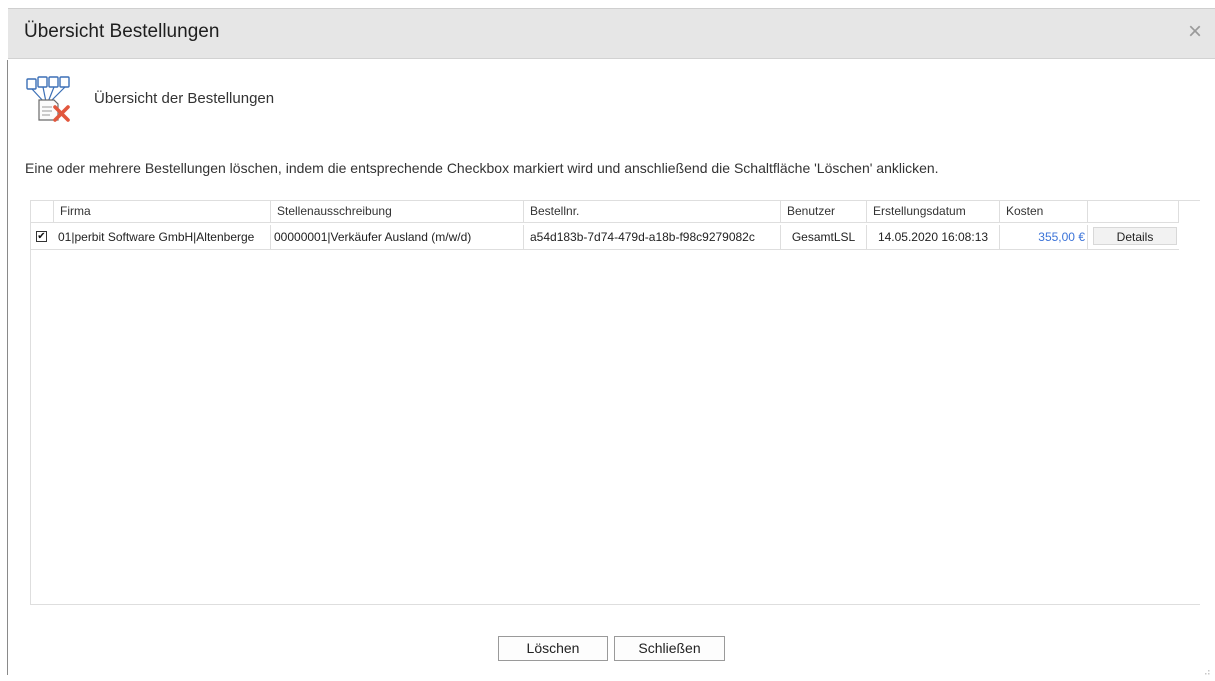 The width and height of the screenshot is (1215, 681). What do you see at coordinates (933, 211) in the screenshot?
I see `column-erstellungsdatum: Erstellungsdatum` at bounding box center [933, 211].